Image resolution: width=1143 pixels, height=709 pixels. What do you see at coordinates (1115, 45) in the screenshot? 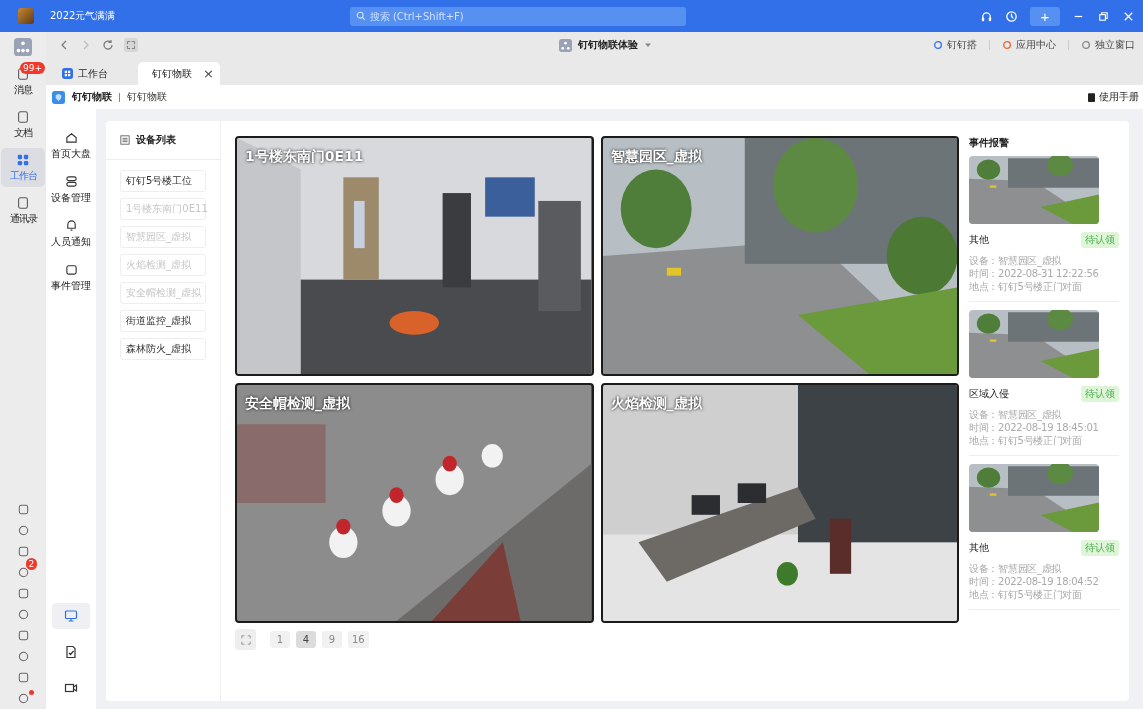
I see `toolbar-link: 独立窗口` at bounding box center [1115, 45].